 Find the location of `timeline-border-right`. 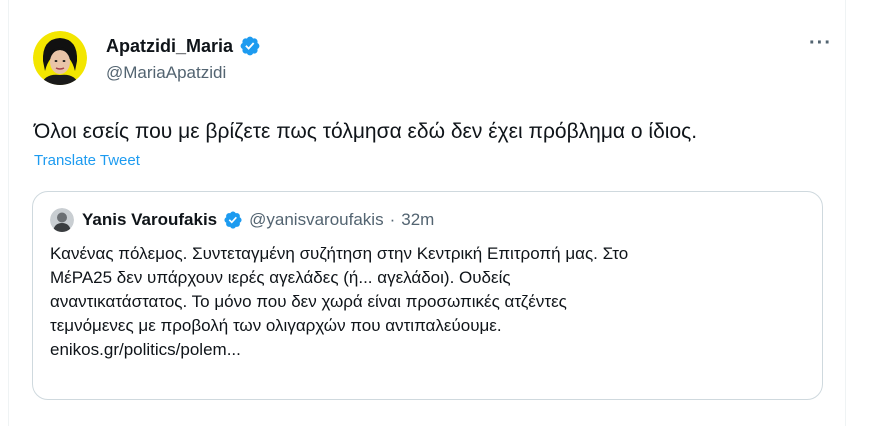

timeline-border-right is located at coordinates (845, 213).